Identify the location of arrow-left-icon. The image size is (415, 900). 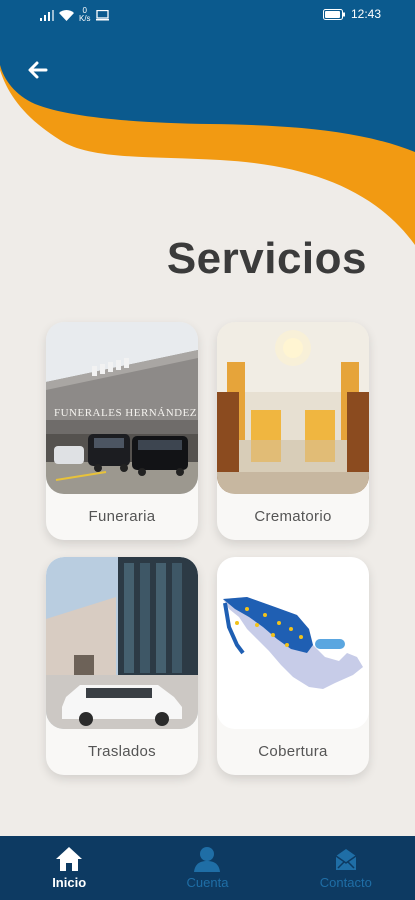
(38, 70).